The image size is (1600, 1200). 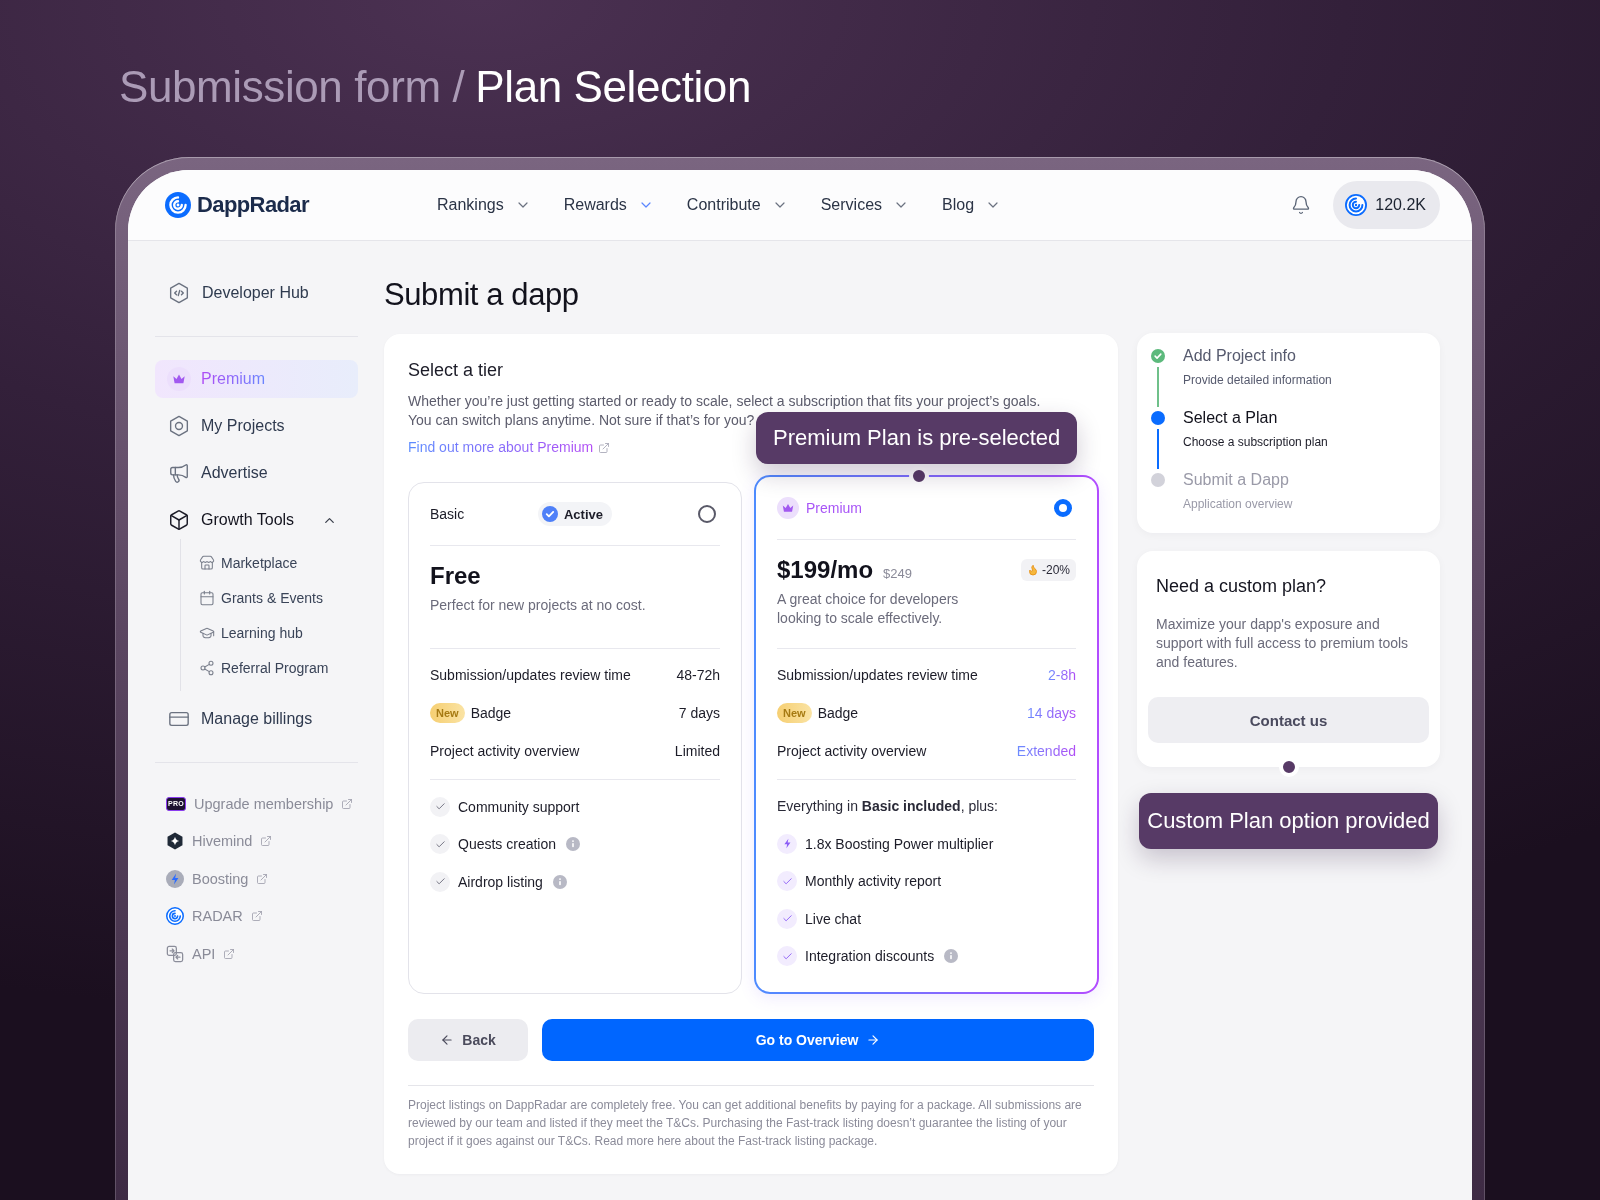 What do you see at coordinates (873, 1040) in the screenshot?
I see `arrow-right-icon` at bounding box center [873, 1040].